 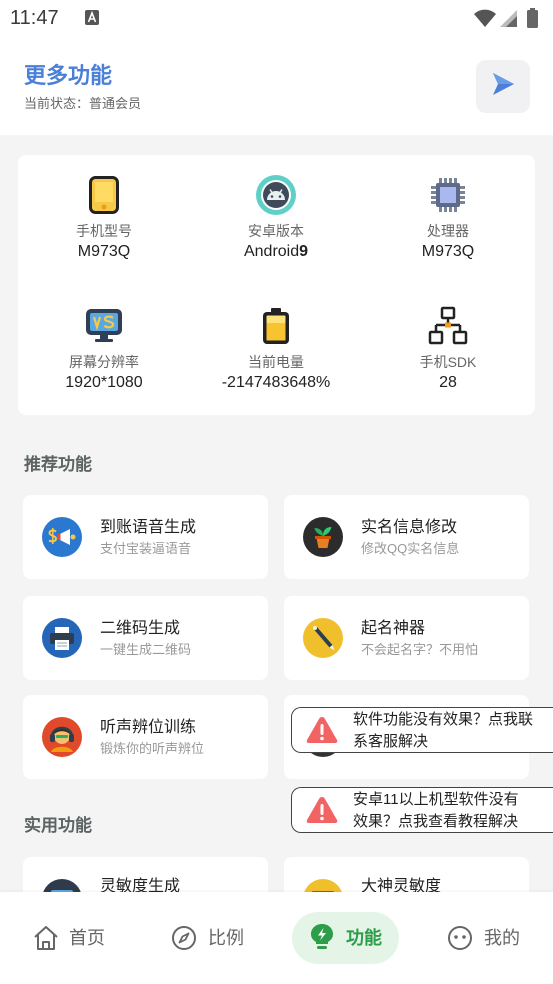 I want to click on device-info-label: 手机型号, so click(x=104, y=231).